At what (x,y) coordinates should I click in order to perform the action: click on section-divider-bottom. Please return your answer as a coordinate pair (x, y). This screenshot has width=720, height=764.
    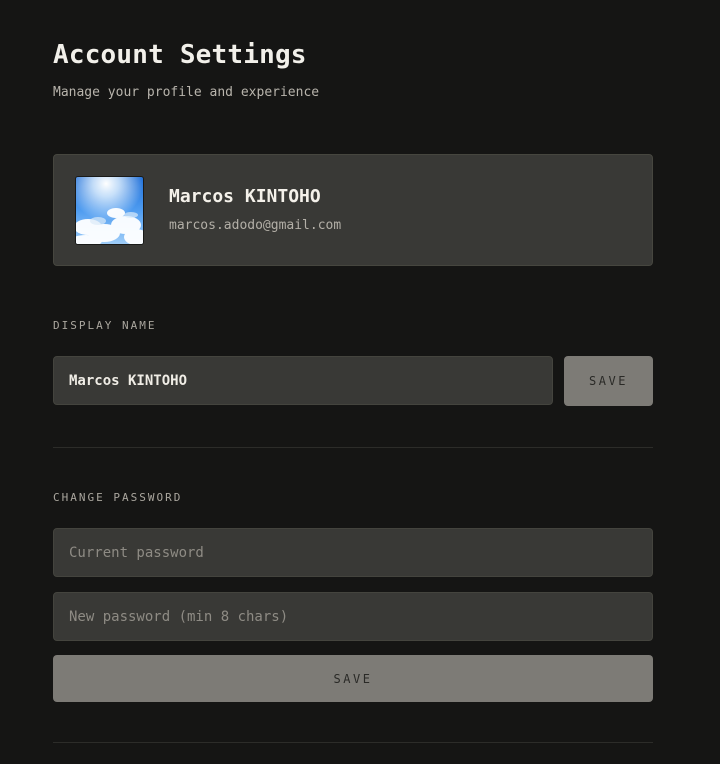
    Looking at the image, I should click on (353, 742).